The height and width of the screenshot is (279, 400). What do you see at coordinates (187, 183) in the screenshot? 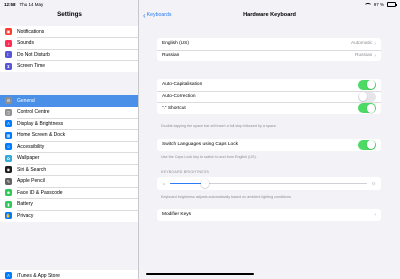
I see `brightness-slider-fill` at bounding box center [187, 183].